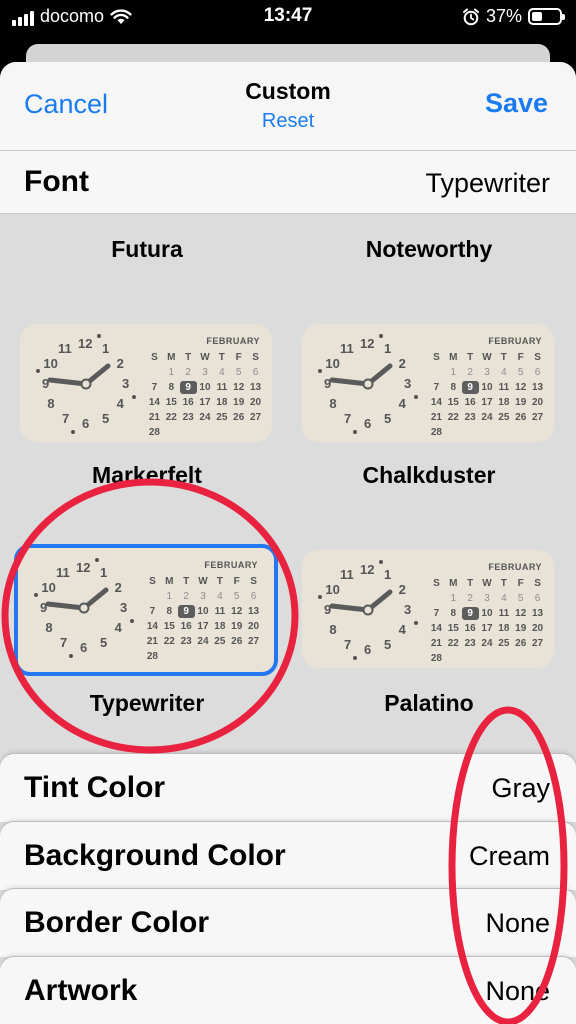 The height and width of the screenshot is (1024, 576). What do you see at coordinates (288, 923) in the screenshot?
I see `border-color-row: Border Color None` at bounding box center [288, 923].